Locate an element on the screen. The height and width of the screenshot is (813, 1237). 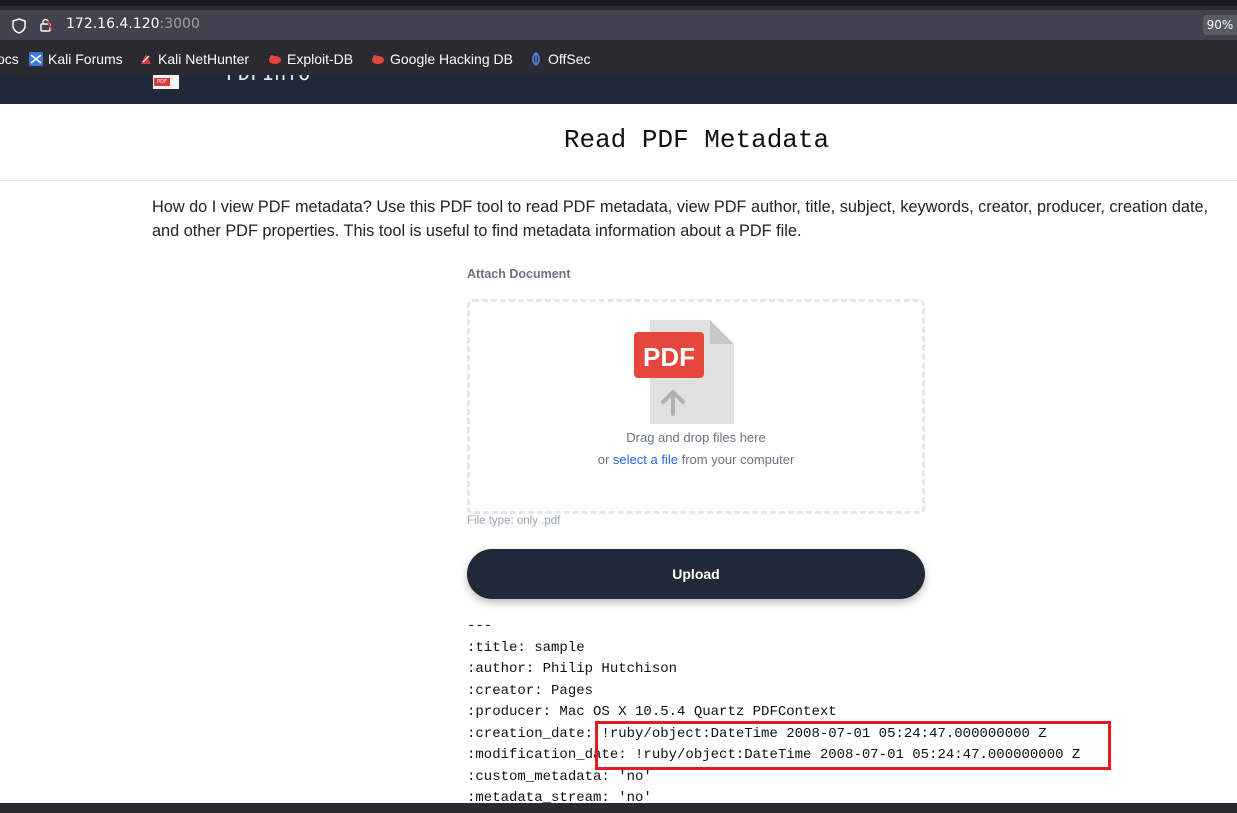
drag-drop-text: Drag and drop files here is located at coordinates (696, 437).